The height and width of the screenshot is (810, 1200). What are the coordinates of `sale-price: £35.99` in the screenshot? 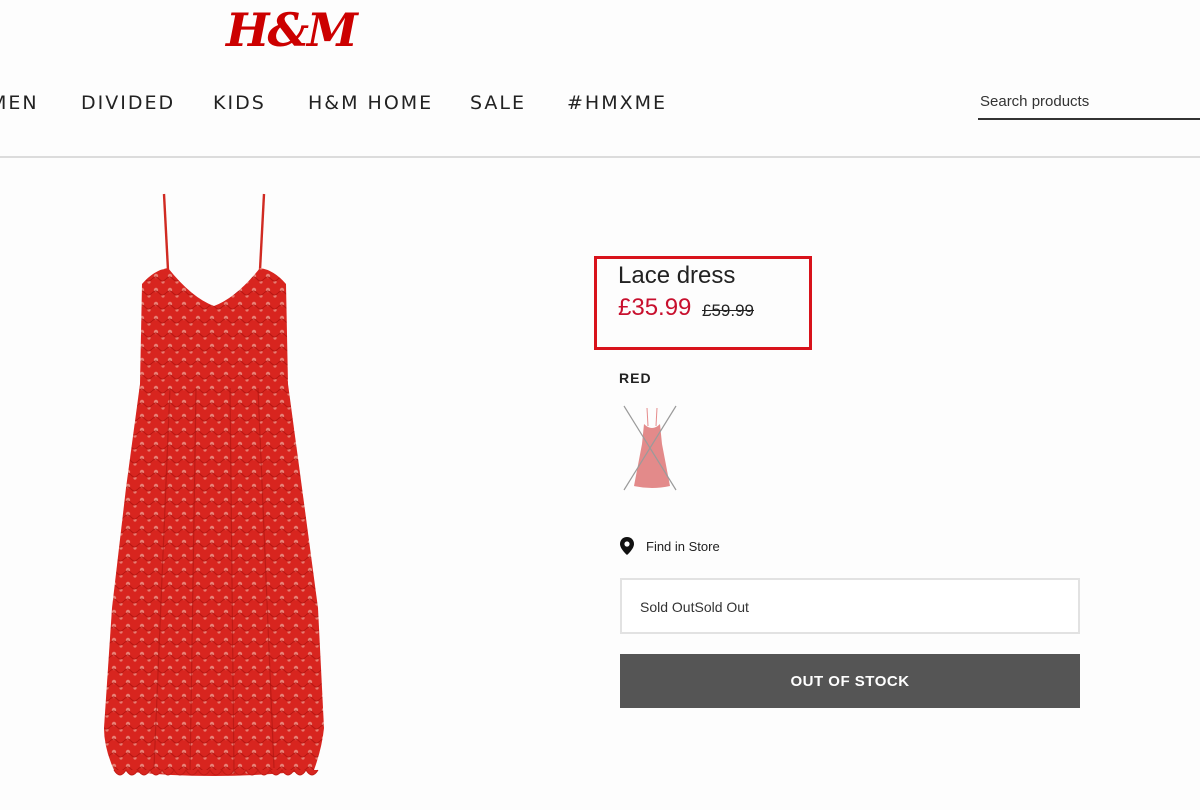 It's located at (655, 307).